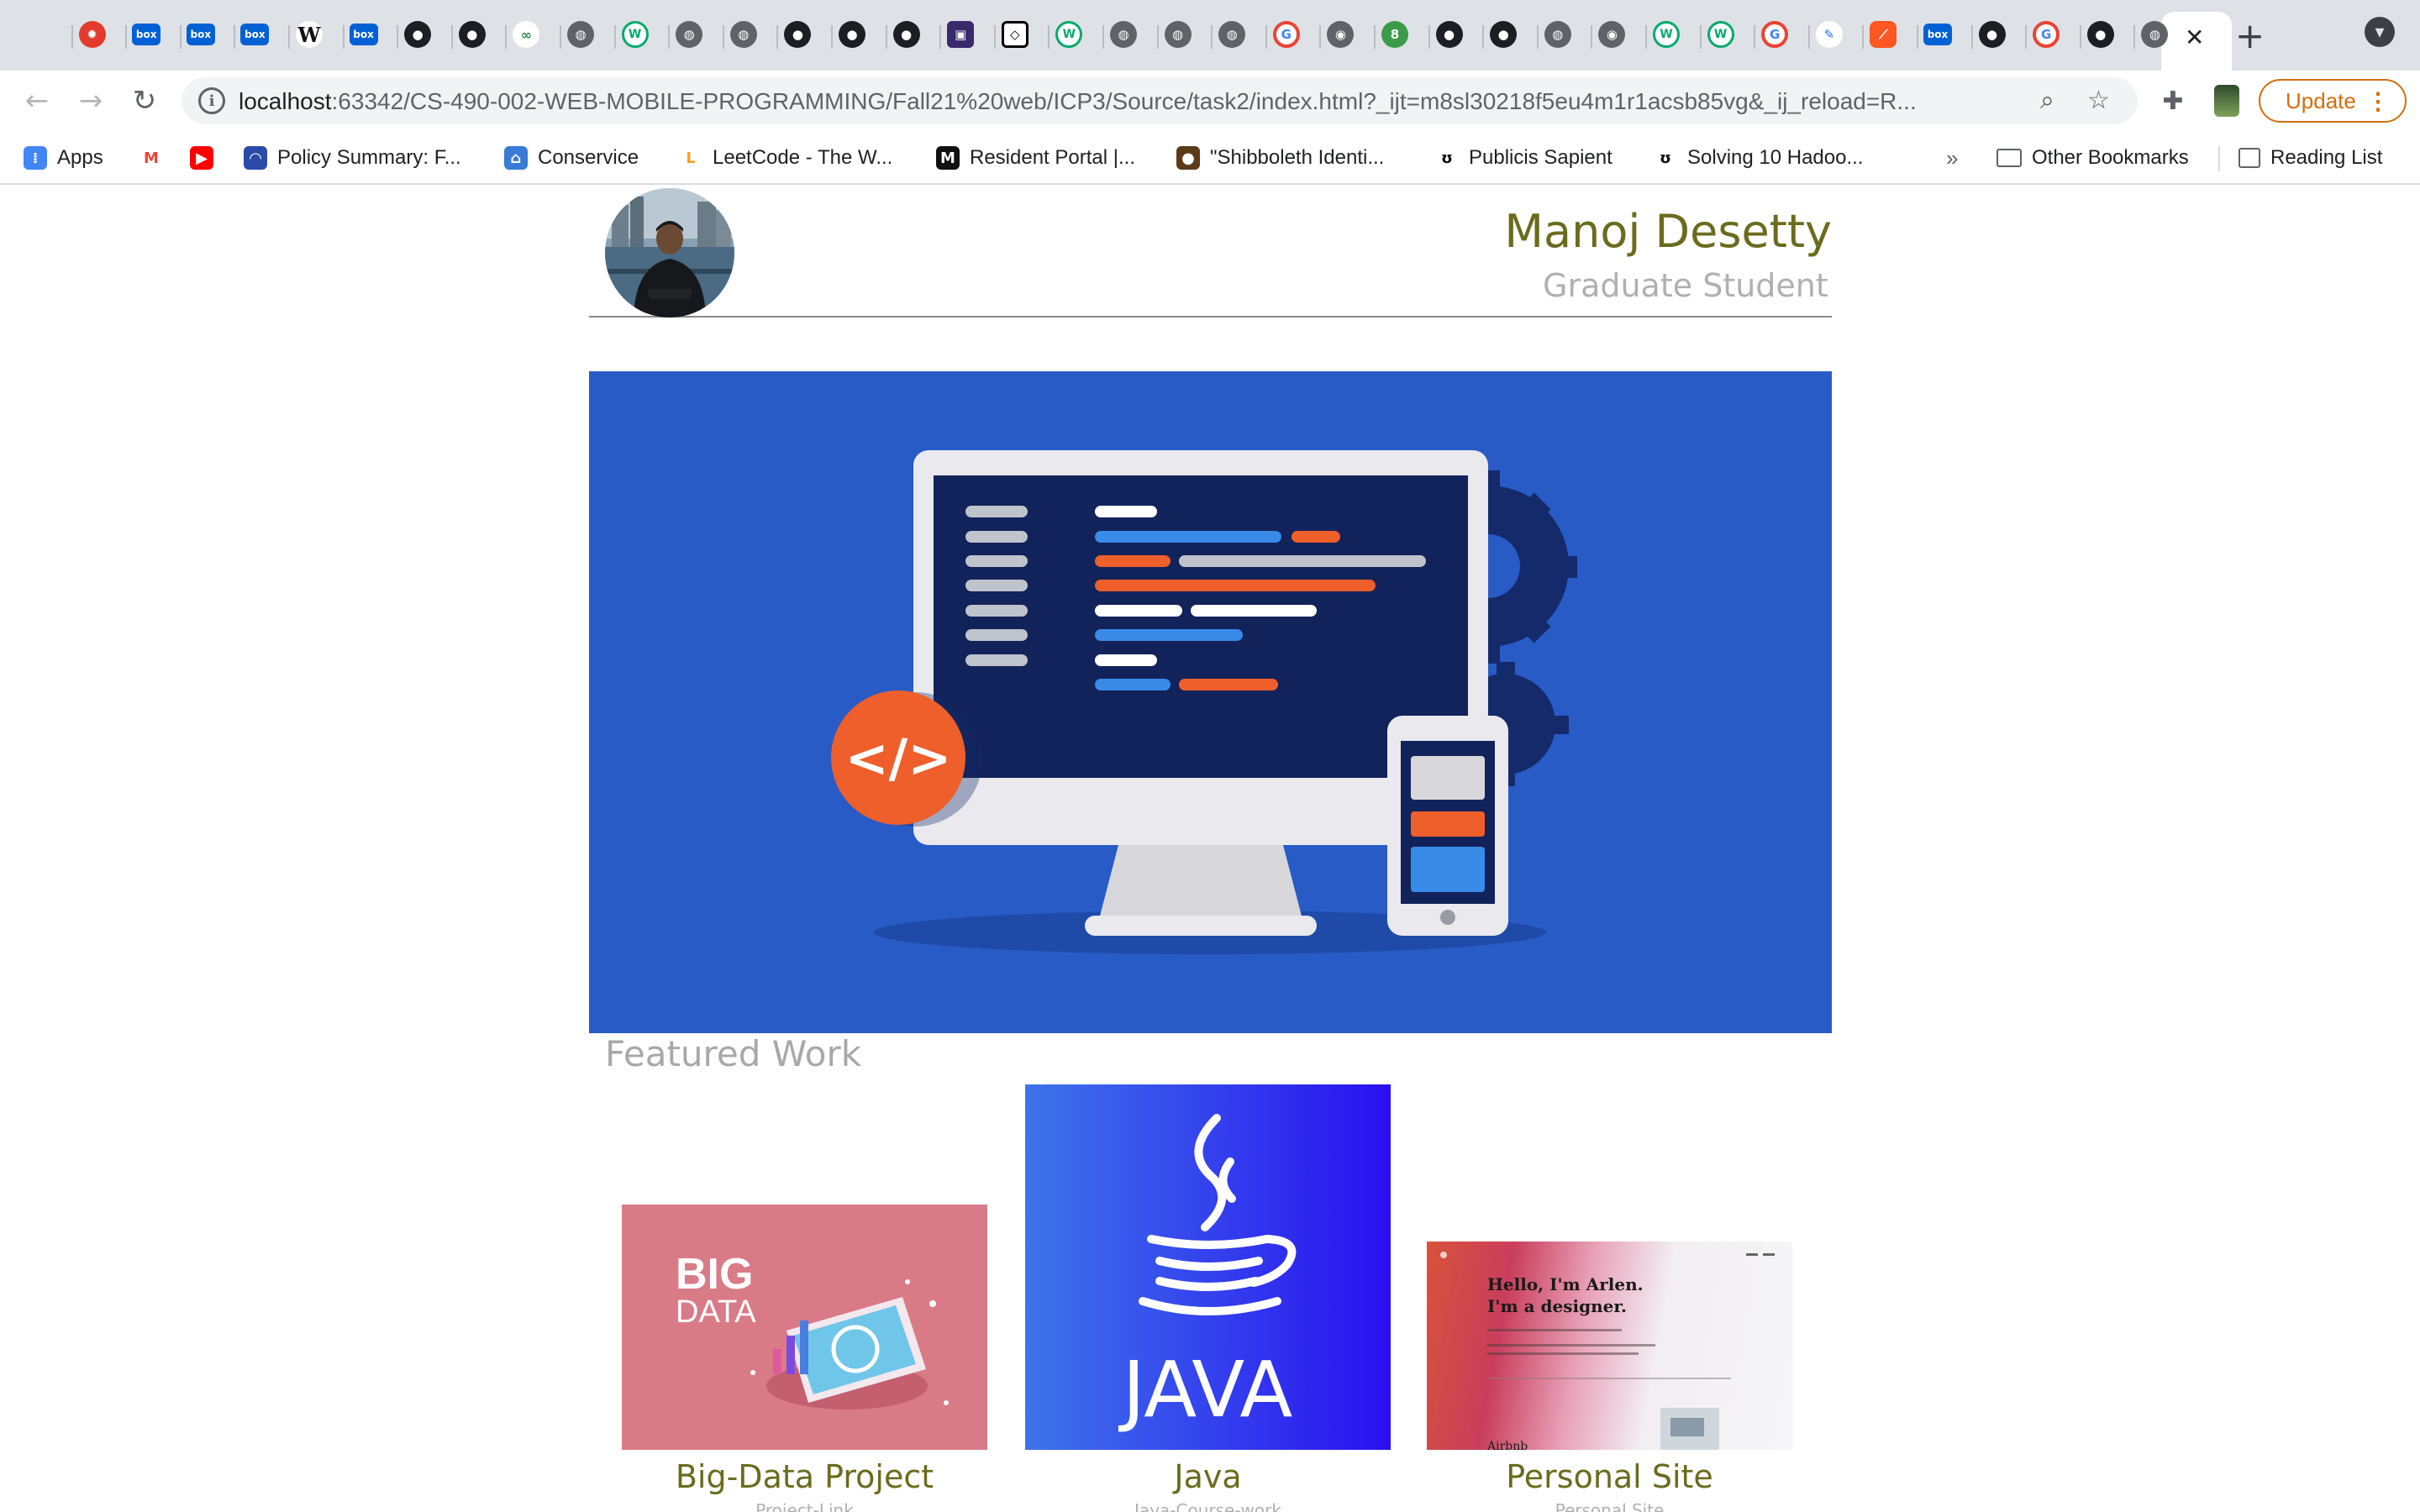  I want to click on project-link: Project-Link, so click(804, 1506).